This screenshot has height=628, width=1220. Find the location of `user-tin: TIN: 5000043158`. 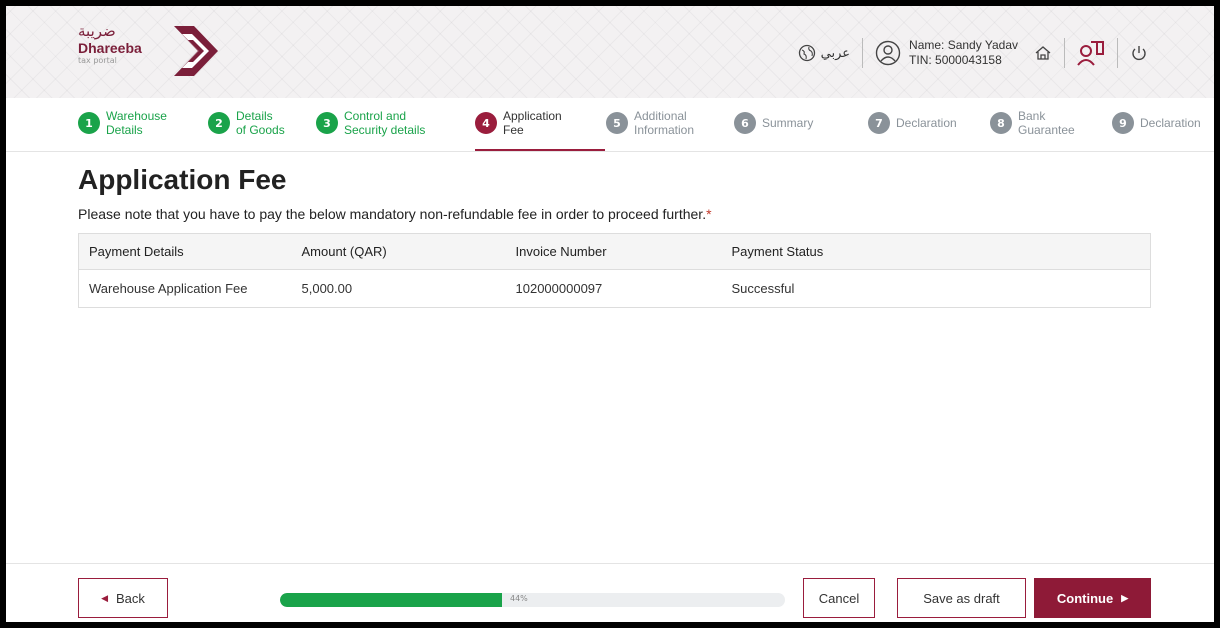

user-tin: TIN: 5000043158 is located at coordinates (955, 60).